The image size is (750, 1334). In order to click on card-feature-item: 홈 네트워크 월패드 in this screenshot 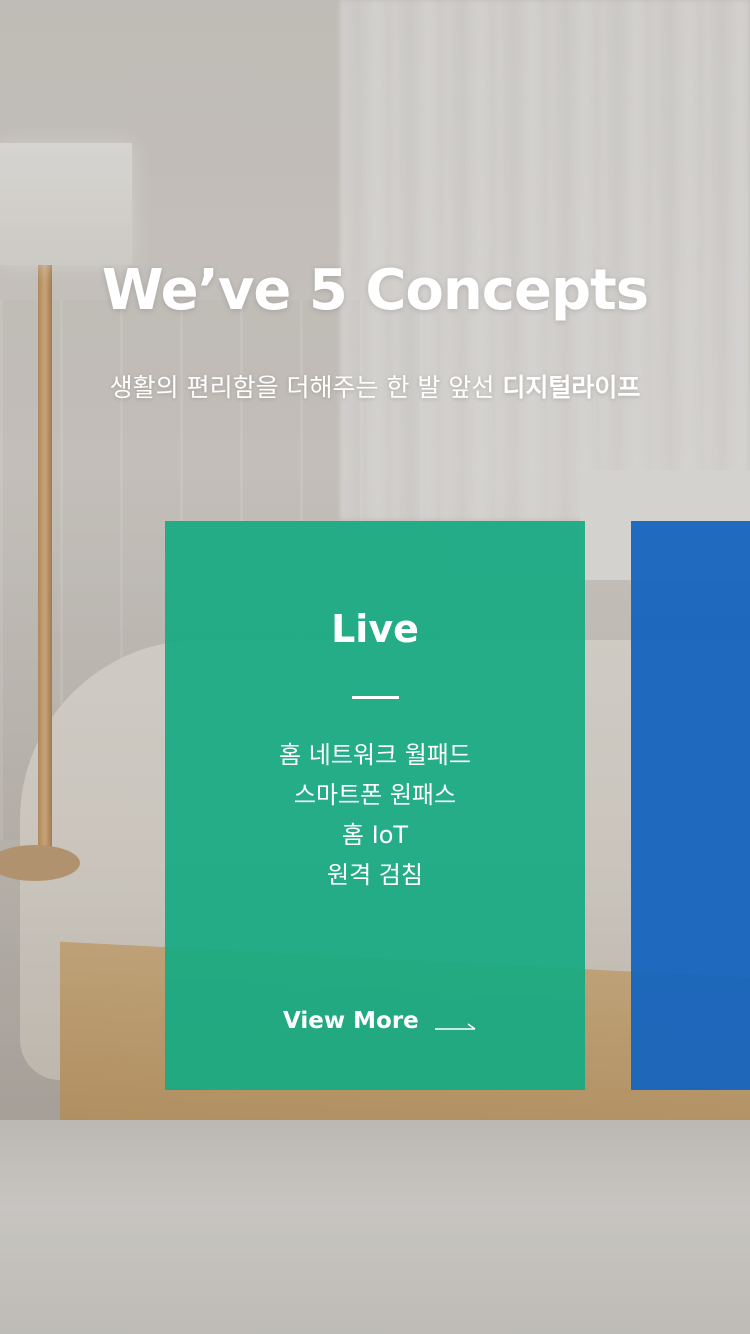, I will do `click(375, 755)`.